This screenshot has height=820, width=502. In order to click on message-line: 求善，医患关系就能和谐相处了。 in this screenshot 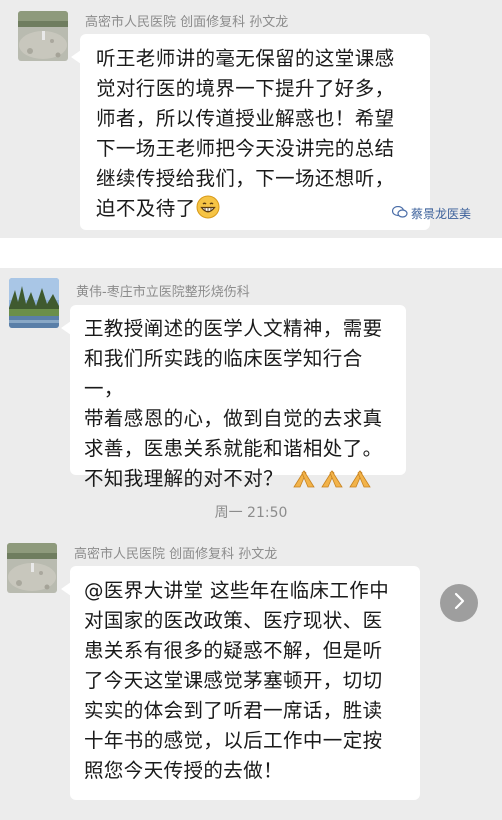, I will do `click(233, 448)`.